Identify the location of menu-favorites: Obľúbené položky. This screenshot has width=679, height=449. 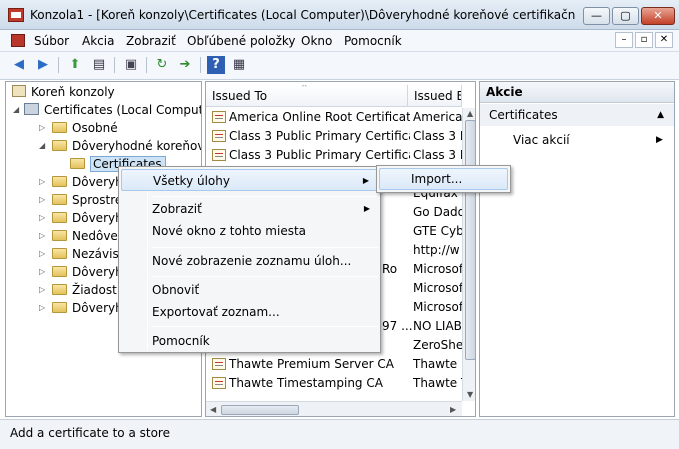
(241, 41).